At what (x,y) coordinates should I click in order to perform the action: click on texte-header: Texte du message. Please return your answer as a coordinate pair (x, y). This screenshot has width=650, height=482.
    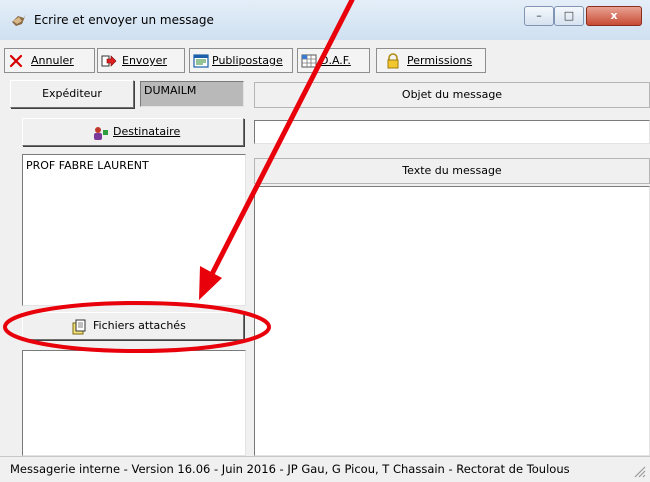
    Looking at the image, I should click on (452, 171).